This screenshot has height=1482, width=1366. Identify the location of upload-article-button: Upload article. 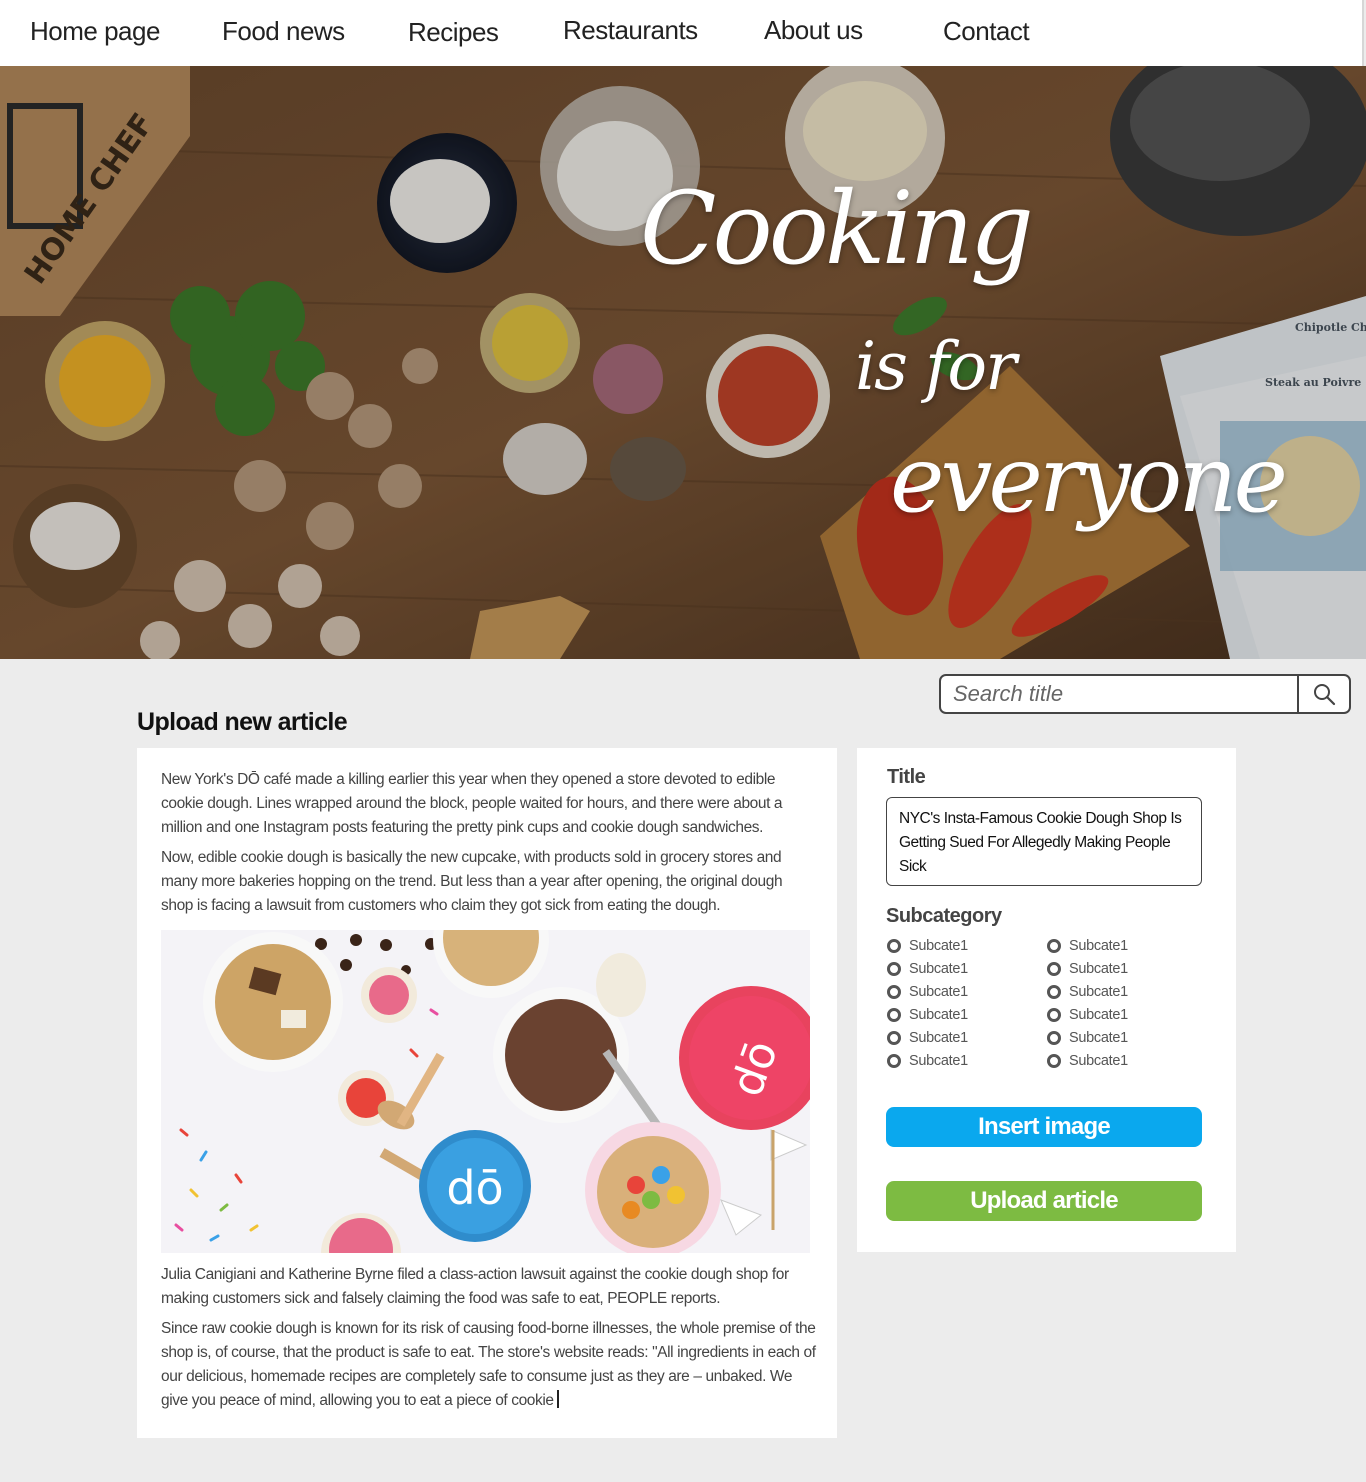
(1044, 1201).